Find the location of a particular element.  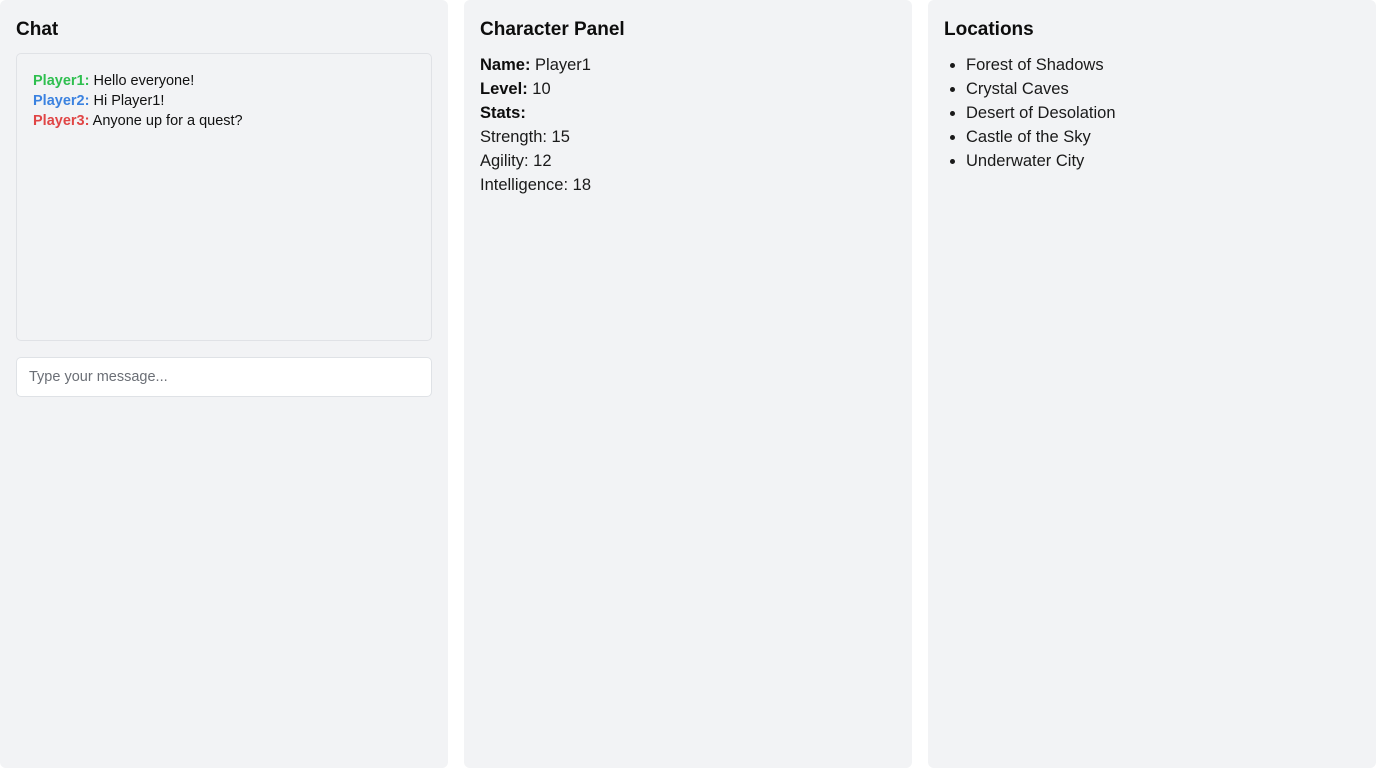

location-item: Crystal Caves is located at coordinates (1163, 89).